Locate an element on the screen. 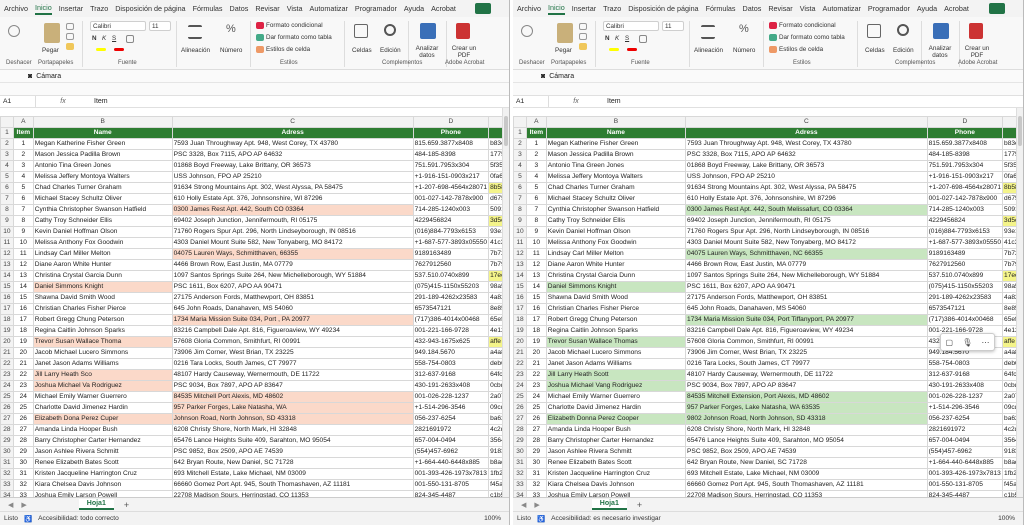 This screenshot has width=1024, height=525. cell-item: 2 is located at coordinates (536, 155).